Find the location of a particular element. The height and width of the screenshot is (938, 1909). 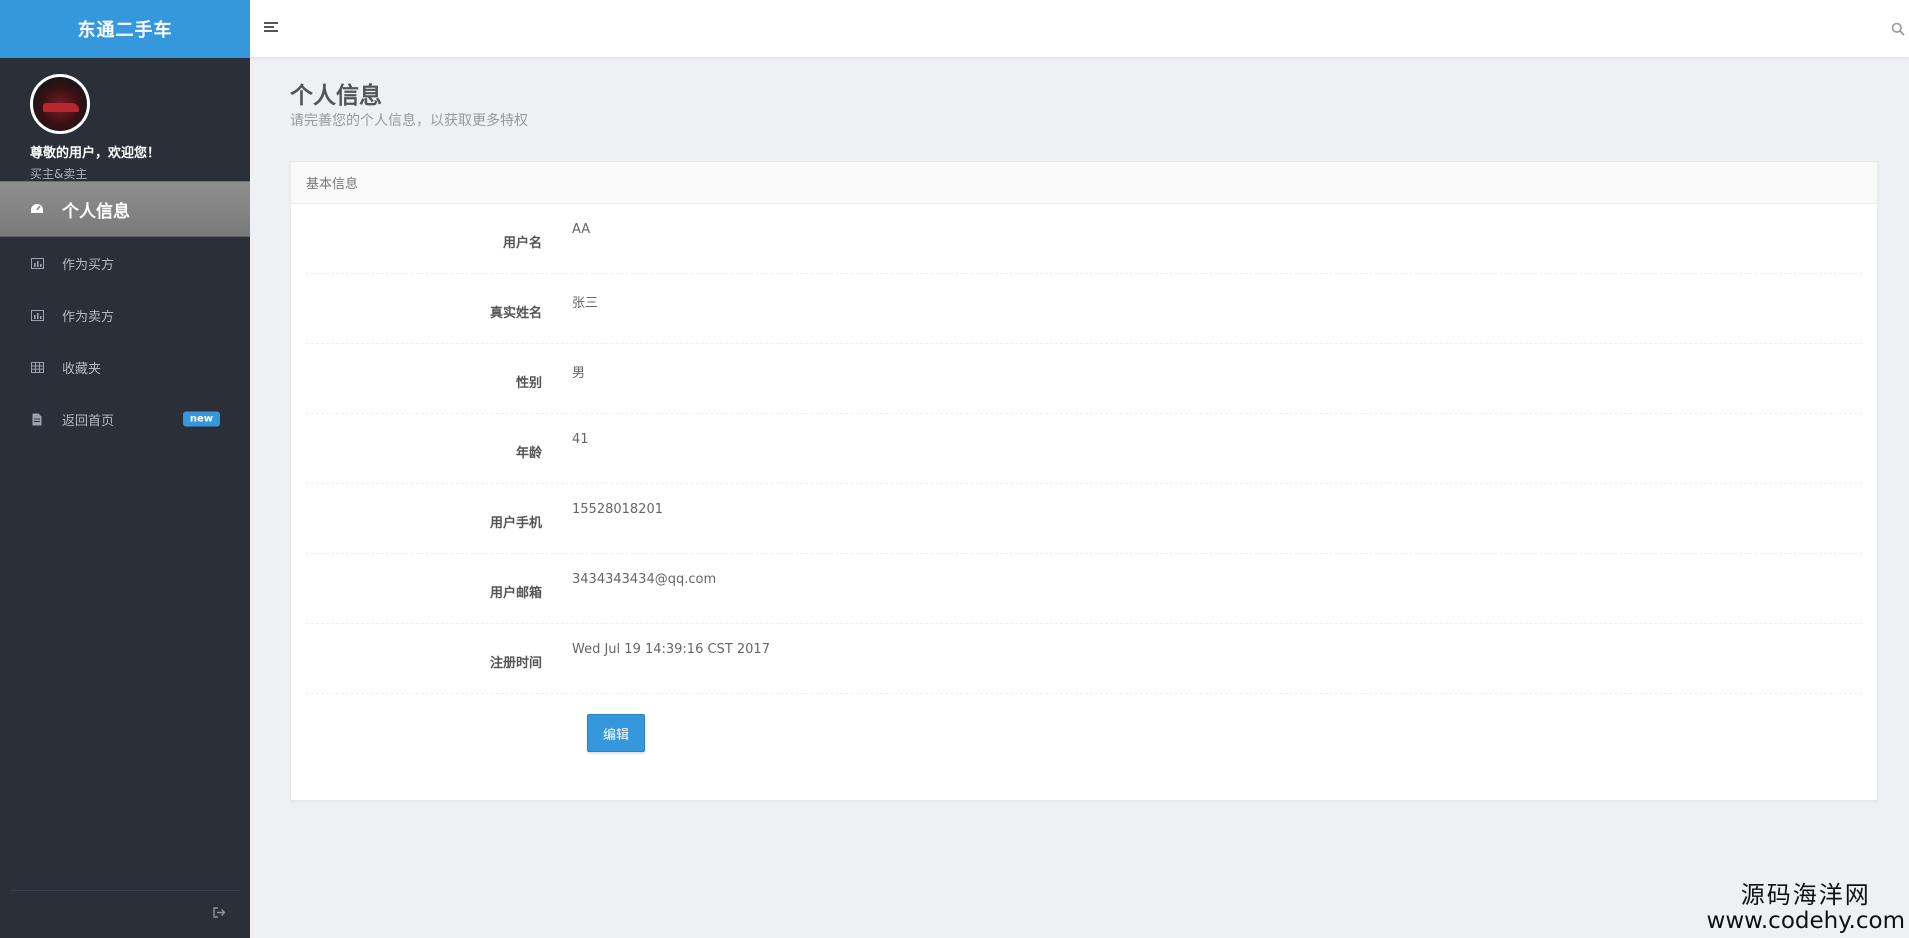

field-label: 性别 is located at coordinates (528, 383).